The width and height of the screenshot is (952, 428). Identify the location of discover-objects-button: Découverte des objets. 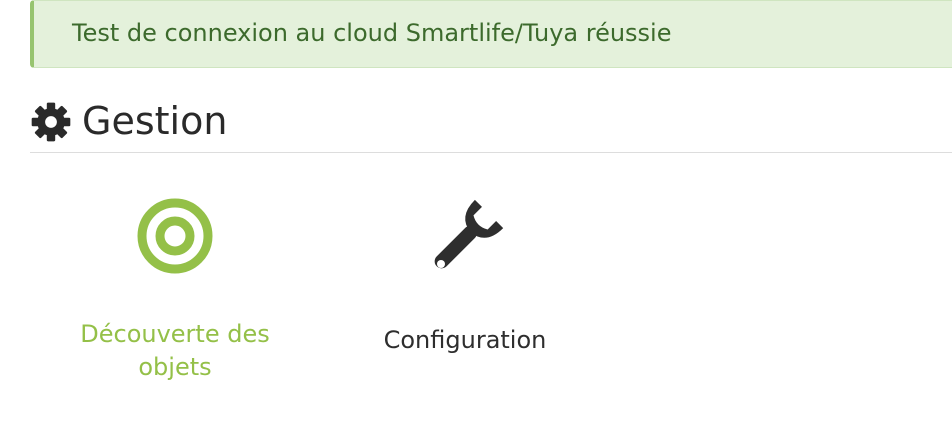
(175, 290).